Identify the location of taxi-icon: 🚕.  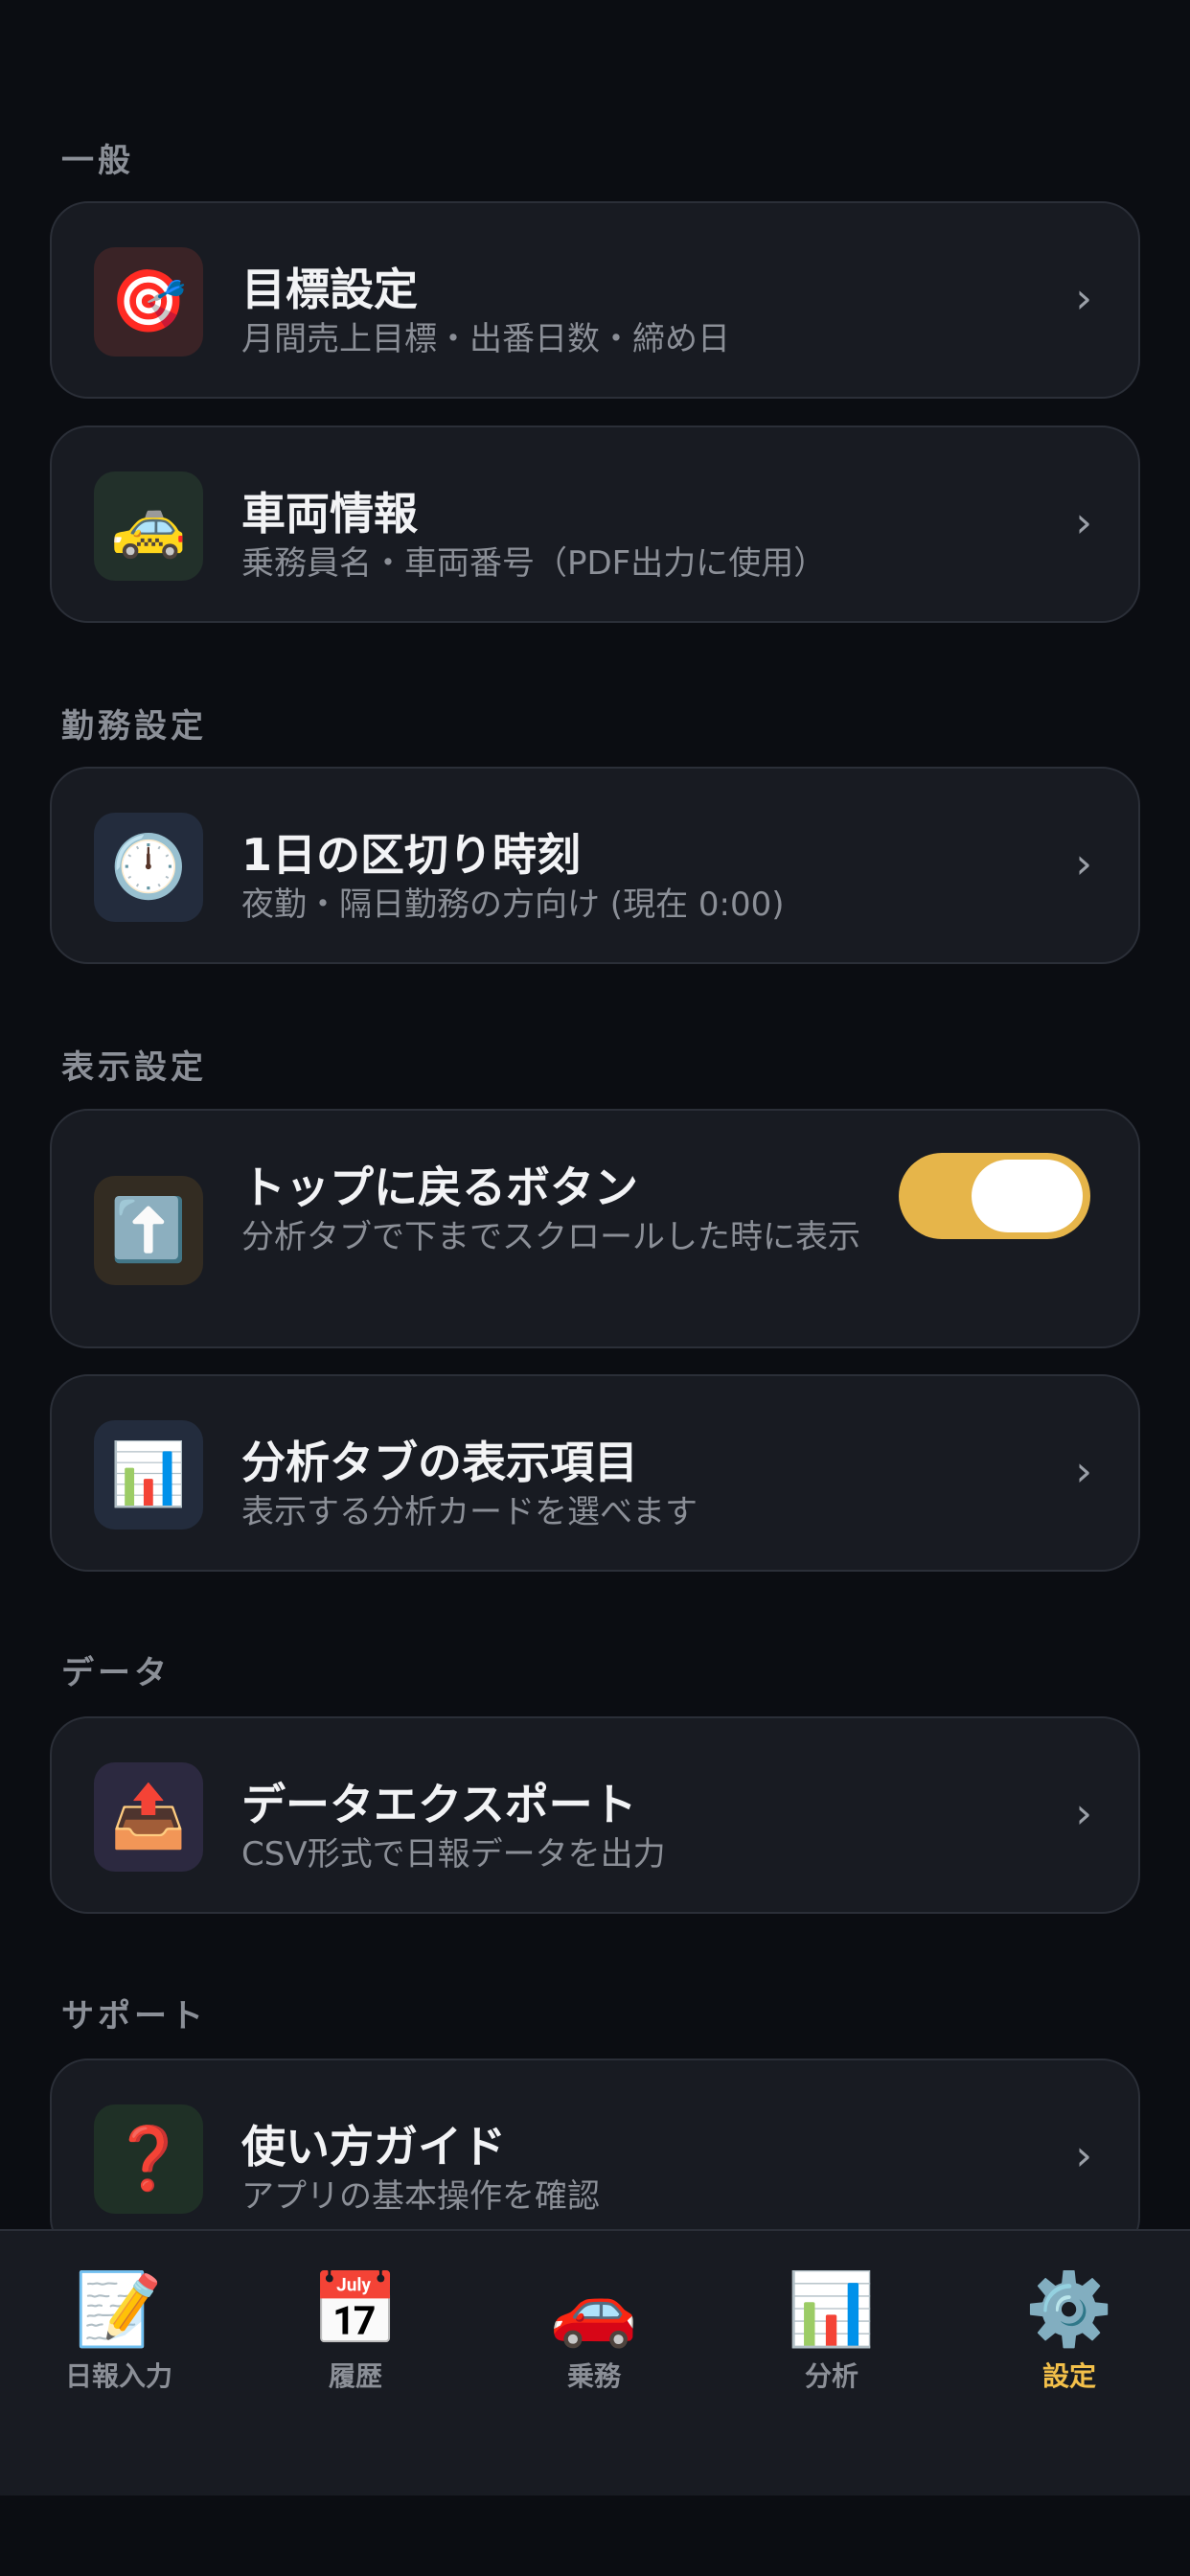
(148, 526).